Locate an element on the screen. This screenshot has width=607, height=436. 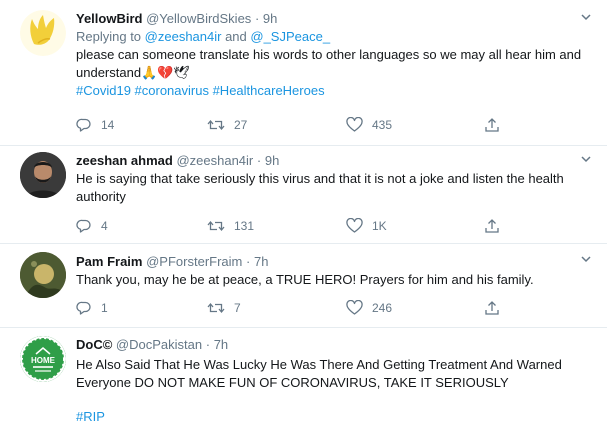
hashtags: #Covid19 #coronavirus #HealthcareHeroes is located at coordinates (330, 91).